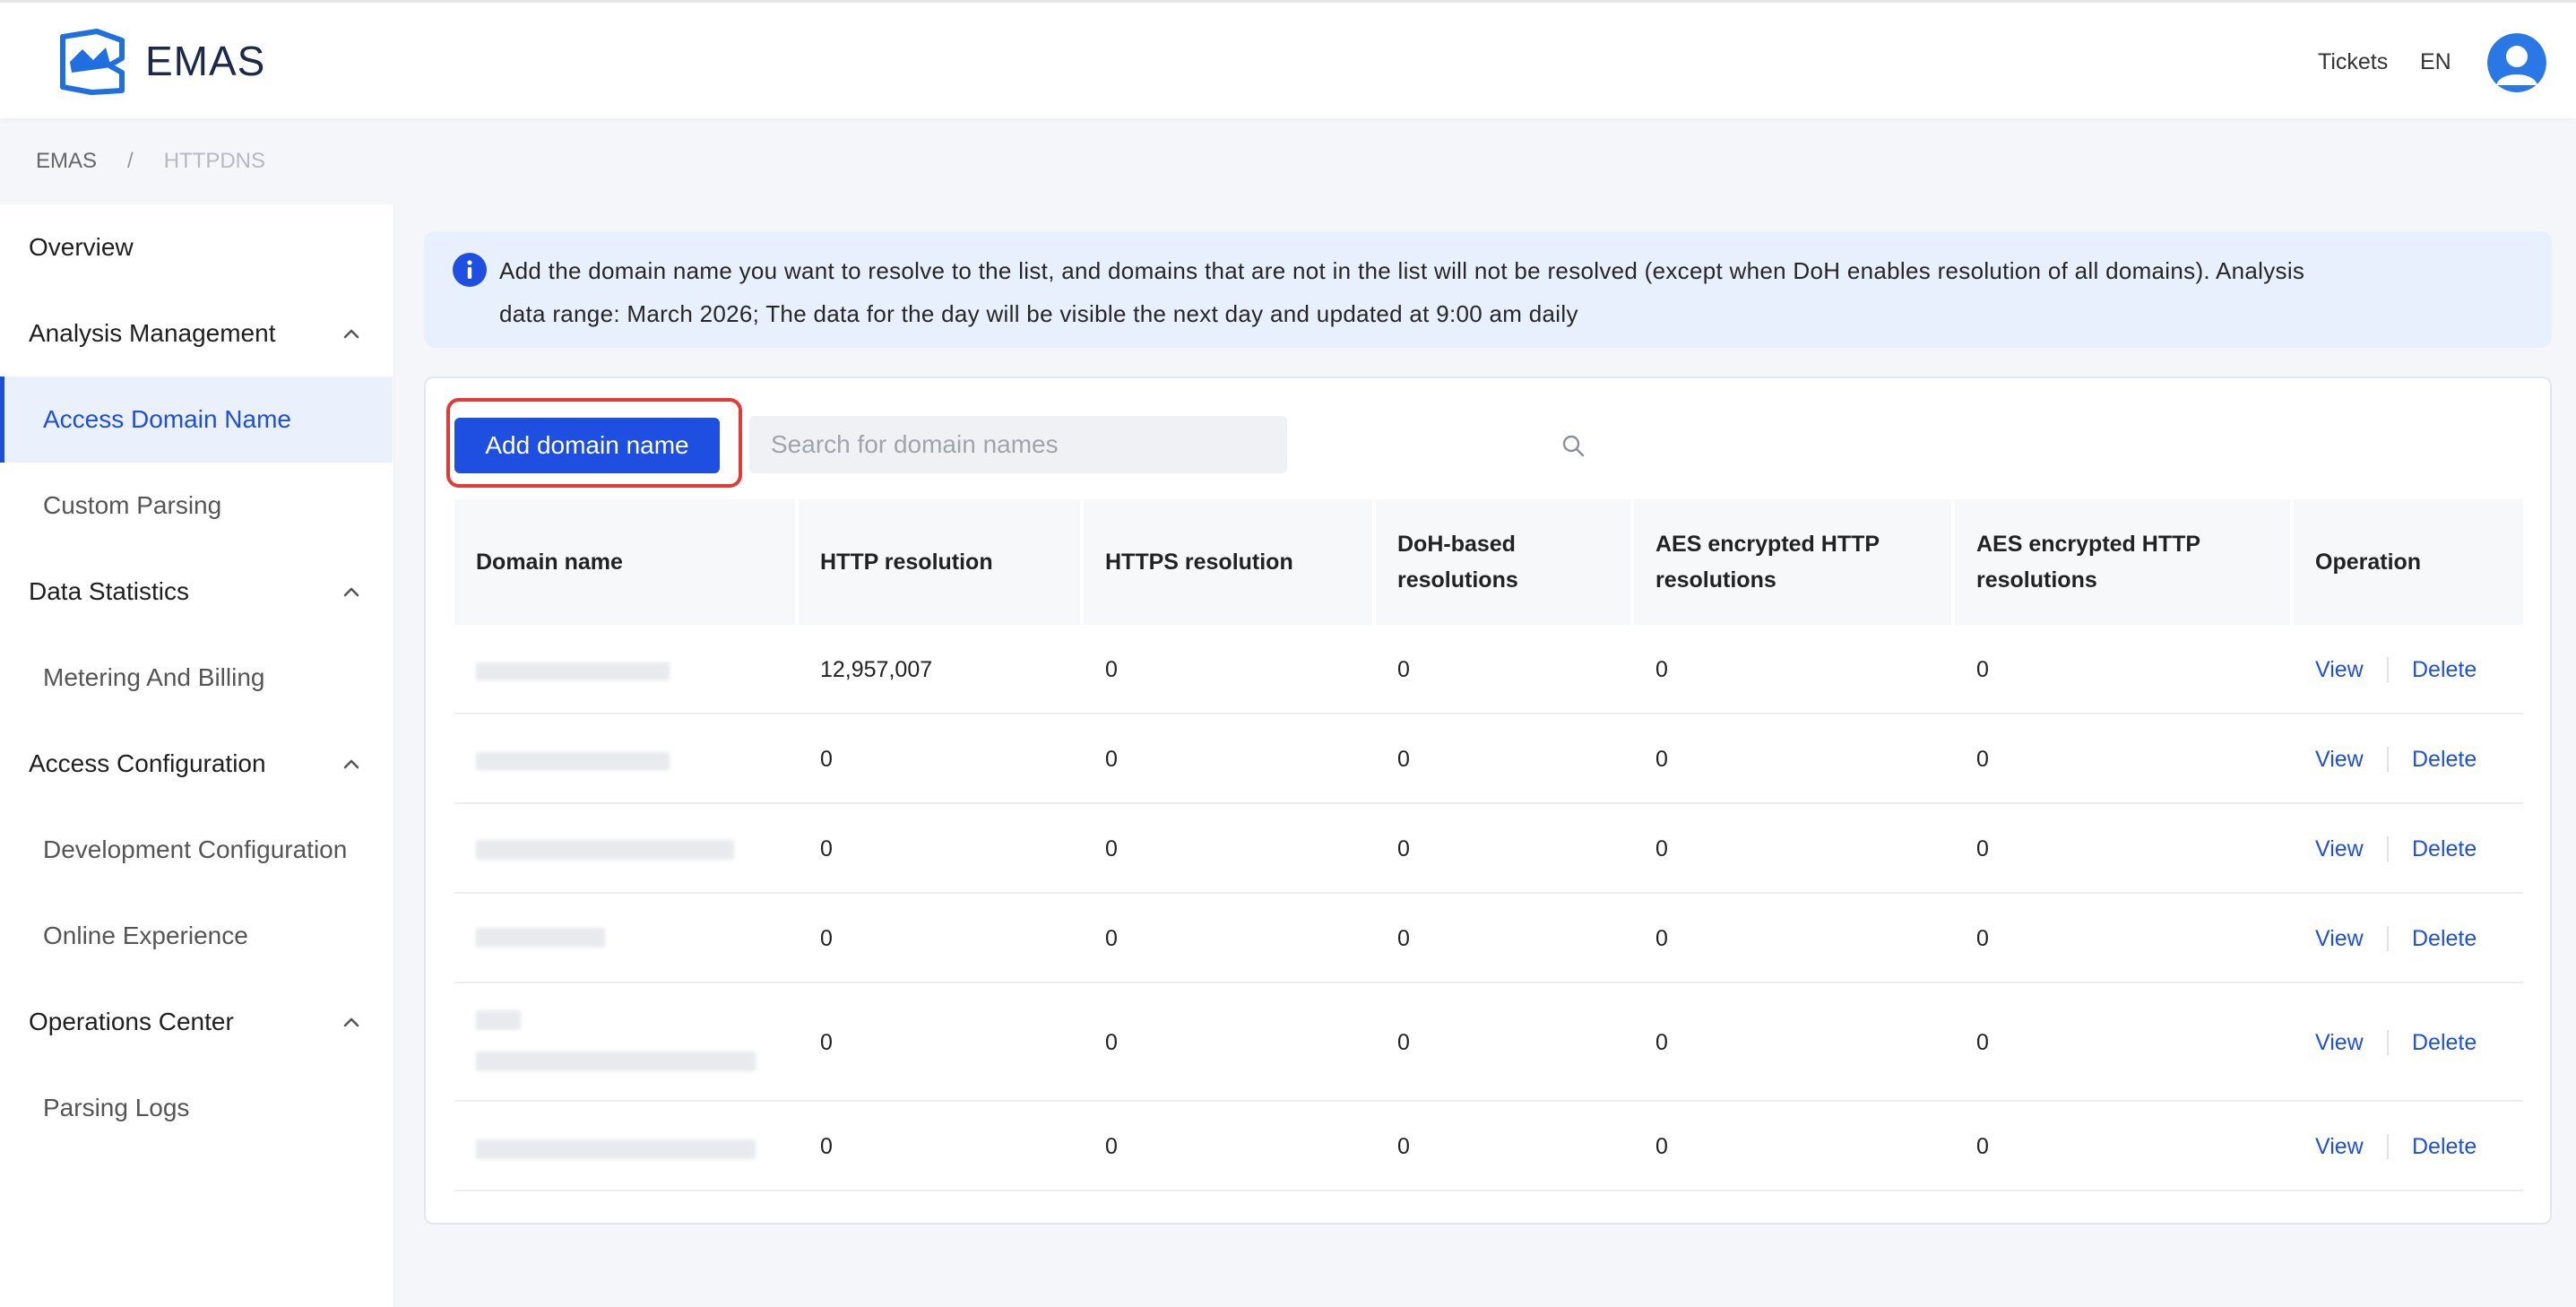  Describe the element at coordinates (1573, 446) in the screenshot. I see `search-icon` at that location.